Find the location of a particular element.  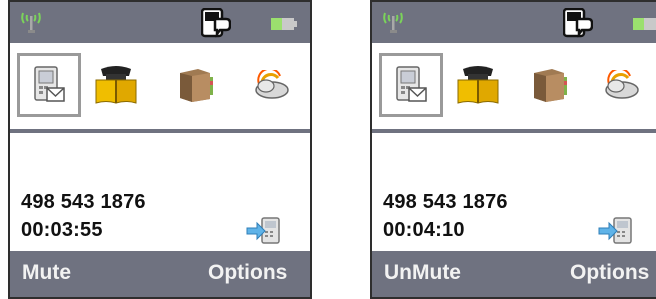

call-timer: 00:03:55 is located at coordinates (62, 230).